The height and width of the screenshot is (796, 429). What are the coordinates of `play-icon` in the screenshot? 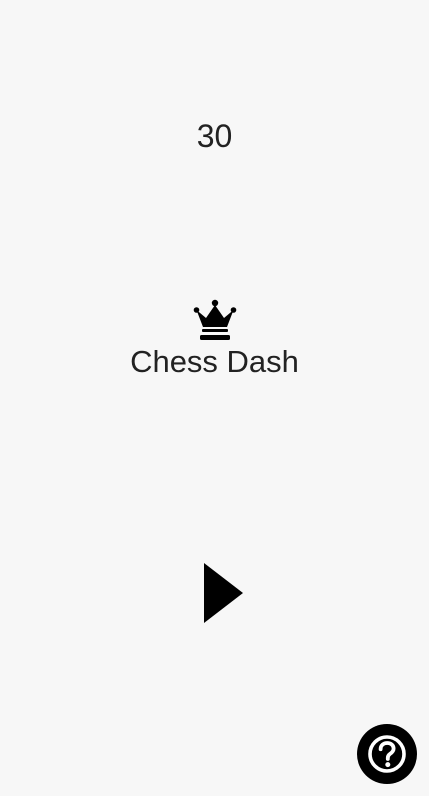 It's located at (223, 593).